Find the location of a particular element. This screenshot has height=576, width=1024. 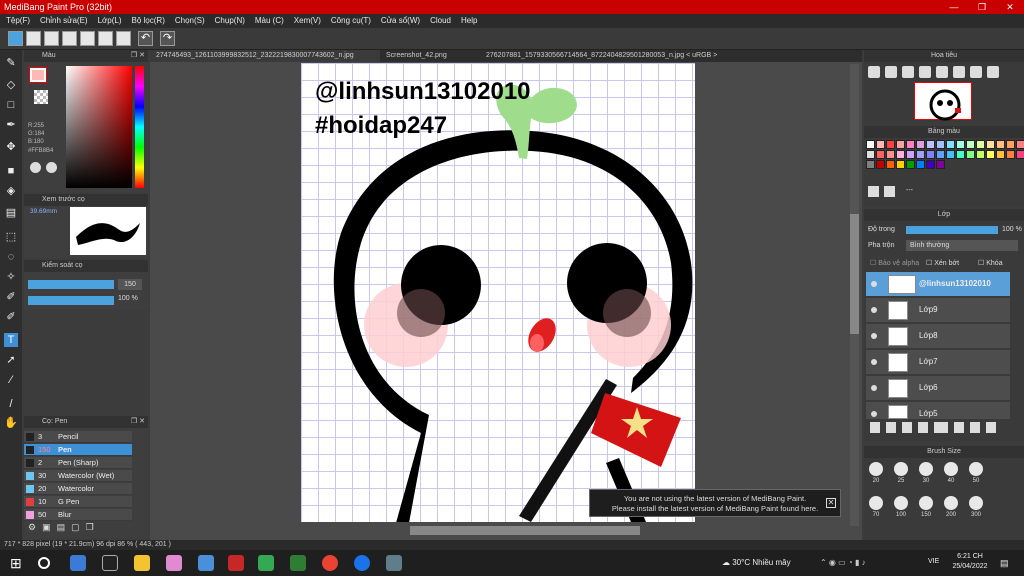

pen-tool-icon: ✒ is located at coordinates (11, 125).